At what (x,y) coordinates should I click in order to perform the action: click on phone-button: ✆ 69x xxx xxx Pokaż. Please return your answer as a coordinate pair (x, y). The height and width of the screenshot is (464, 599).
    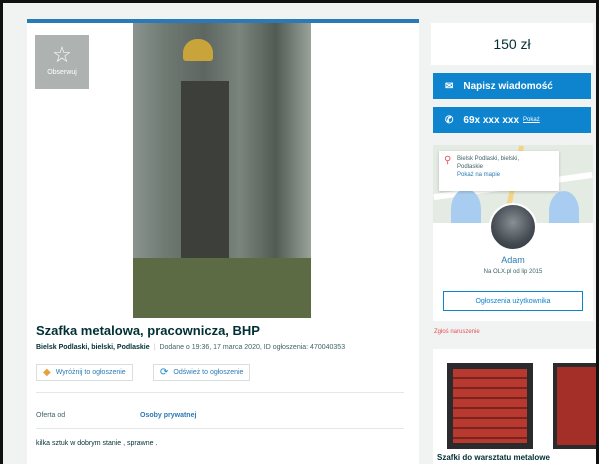
    Looking at the image, I should click on (512, 120).